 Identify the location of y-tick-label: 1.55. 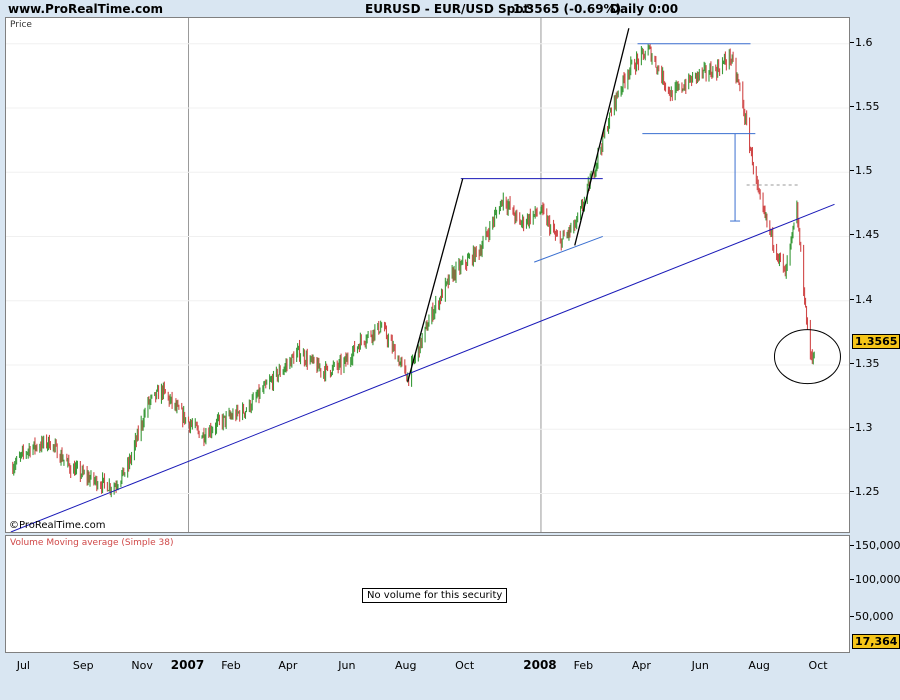
(865, 106).